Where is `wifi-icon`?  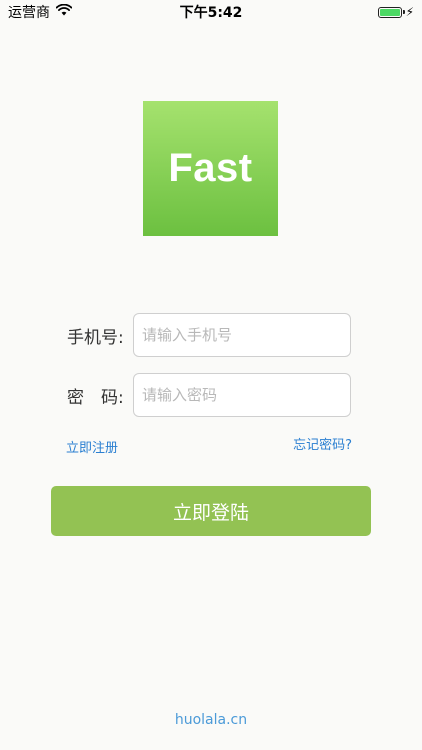 wifi-icon is located at coordinates (64, 11).